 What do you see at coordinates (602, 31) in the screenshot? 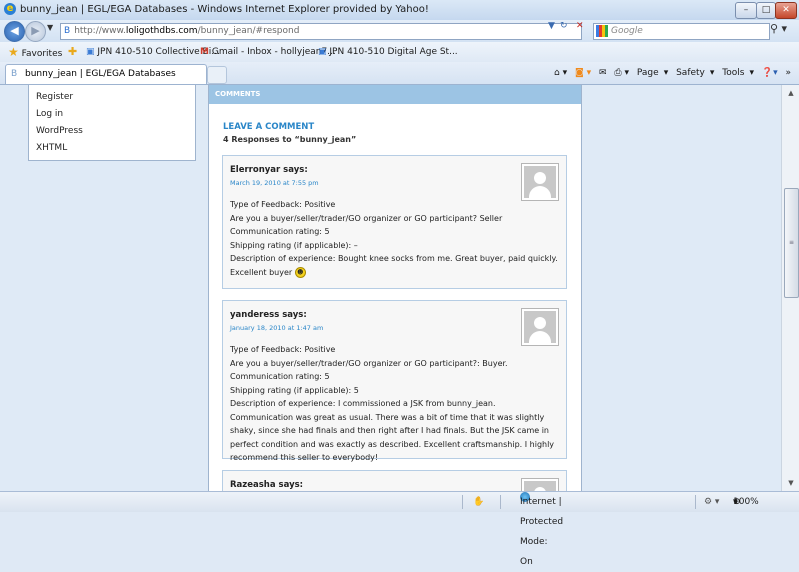
I see `google-icon` at bounding box center [602, 31].